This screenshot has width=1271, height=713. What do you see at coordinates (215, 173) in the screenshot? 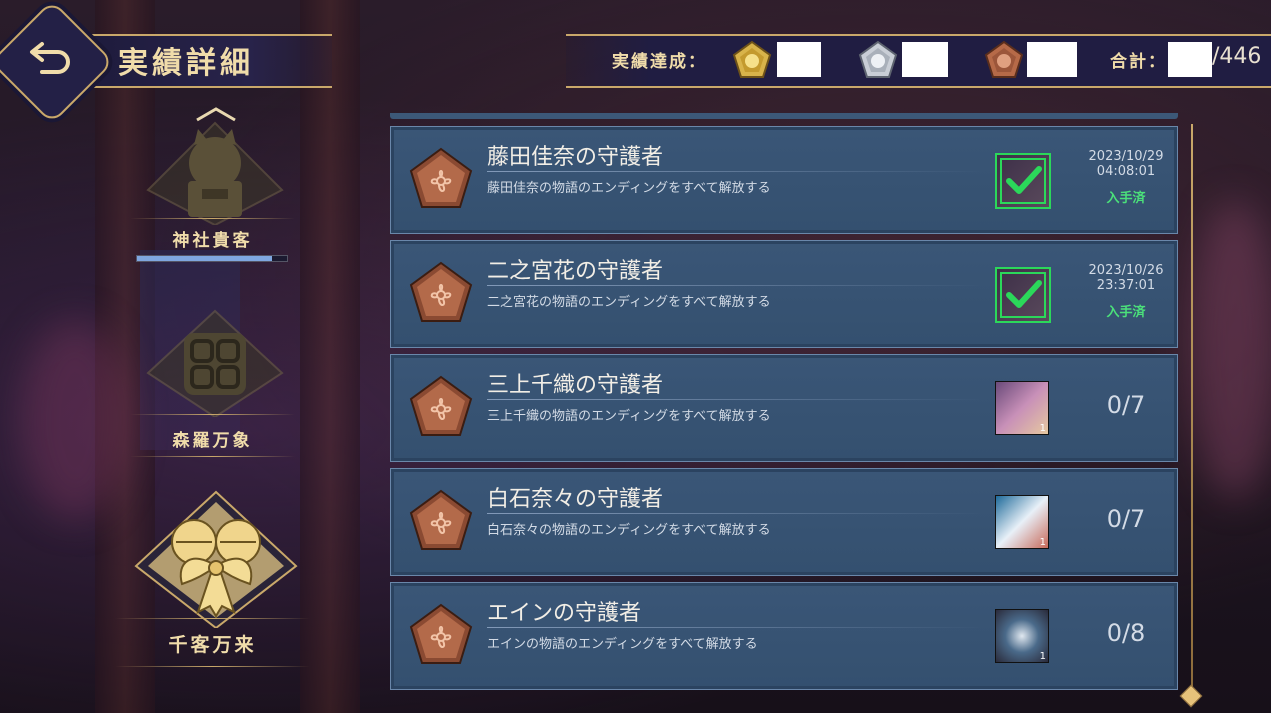
I see `lucky-cat-icon` at bounding box center [215, 173].